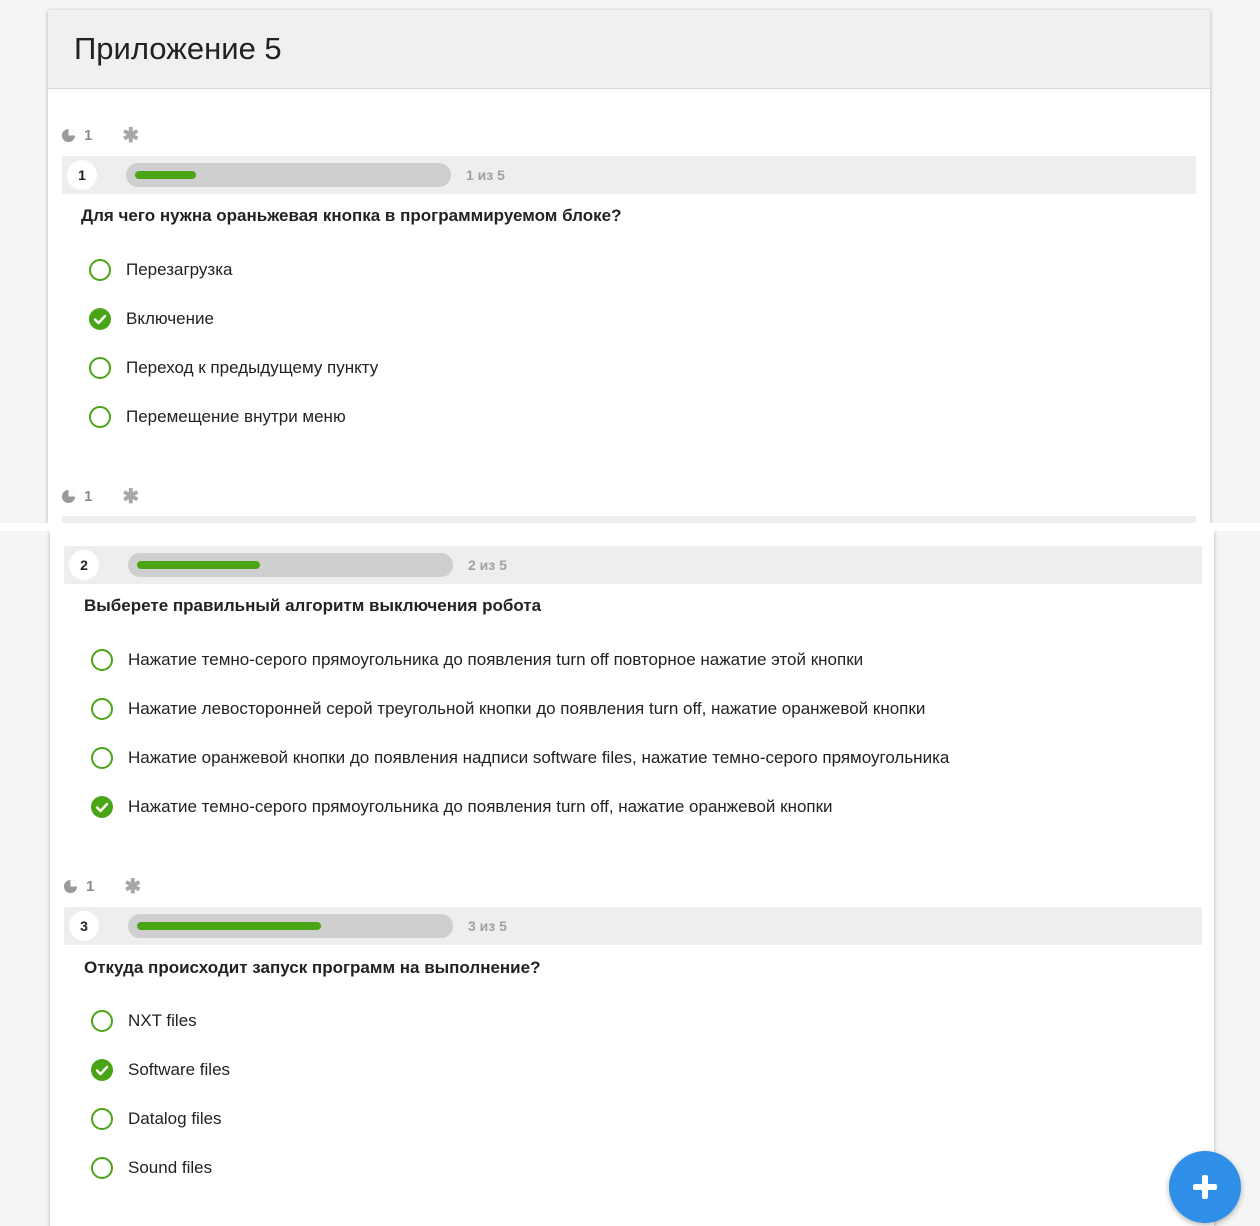 The width and height of the screenshot is (1260, 1226). What do you see at coordinates (629, 49) in the screenshot?
I see `card-header: Приложение 5` at bounding box center [629, 49].